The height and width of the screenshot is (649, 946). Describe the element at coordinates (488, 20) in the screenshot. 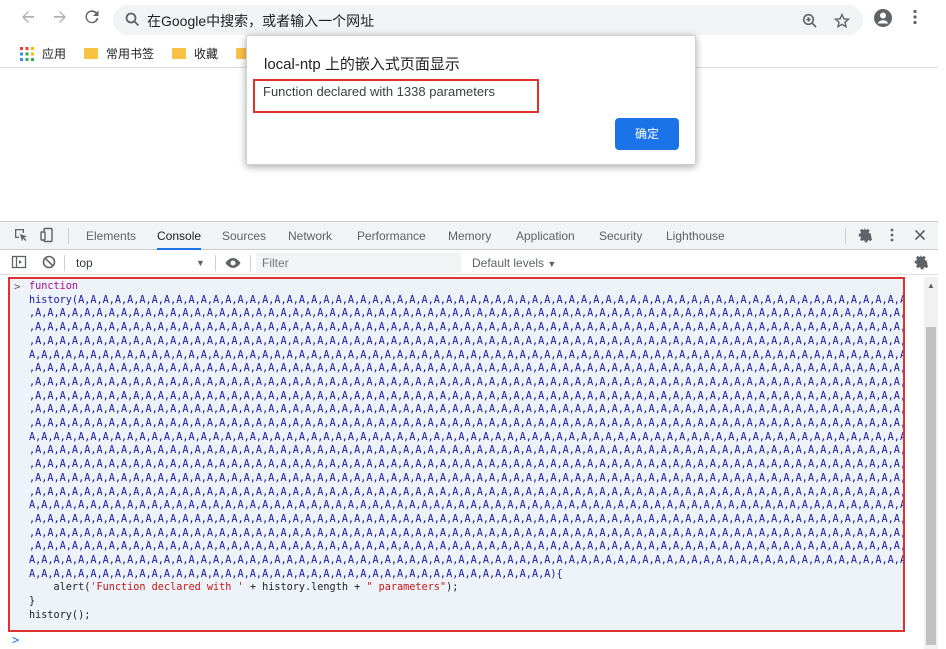

I see `omnibox: 在Google中搜索，或者输入一个网址` at that location.